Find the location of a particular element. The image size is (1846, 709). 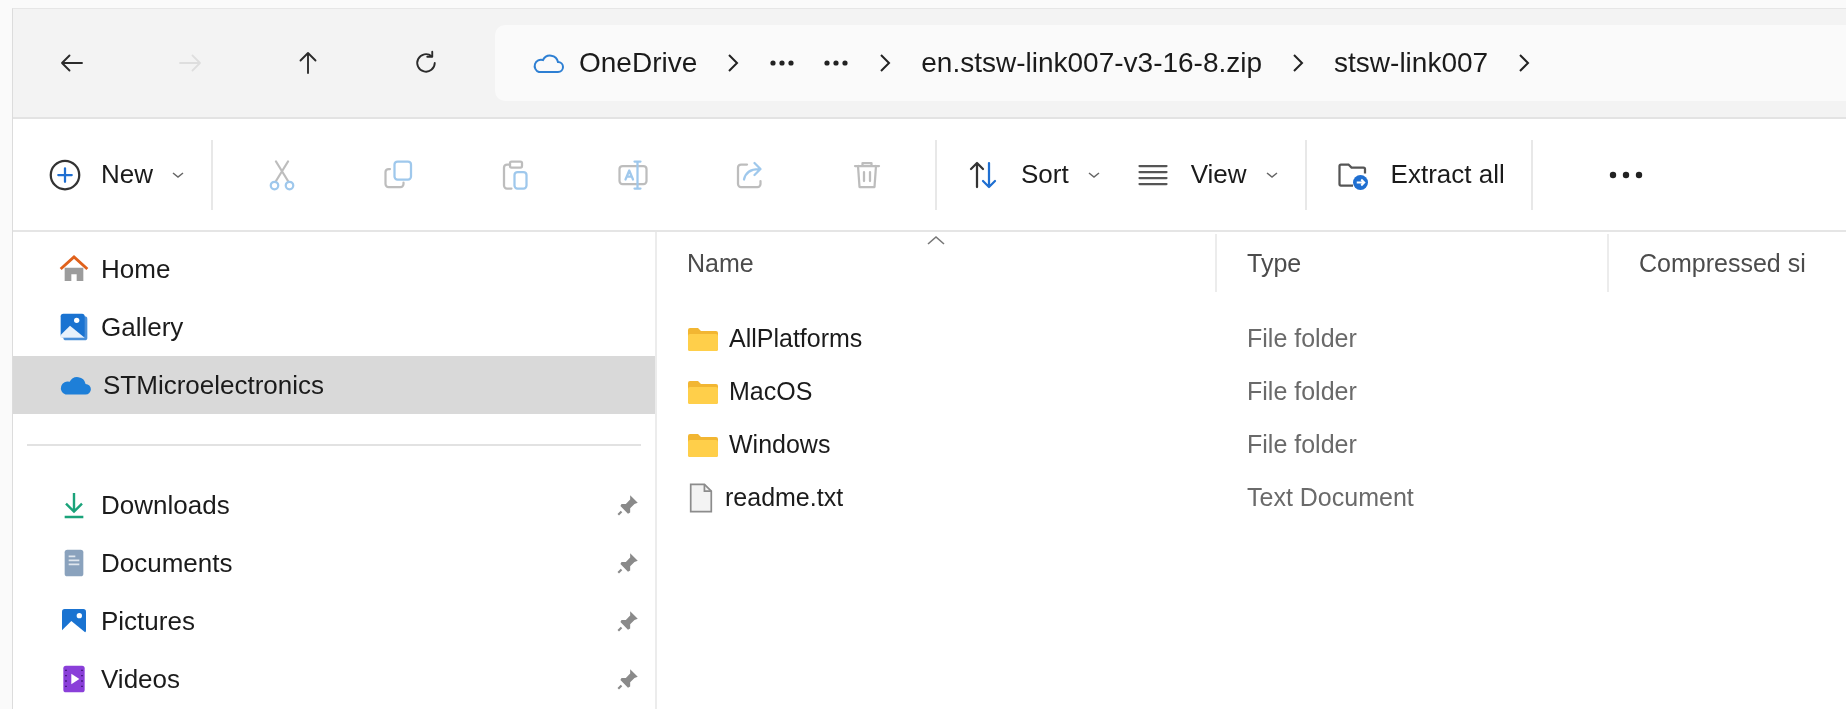

sort-ascending-icon is located at coordinates (936, 240).